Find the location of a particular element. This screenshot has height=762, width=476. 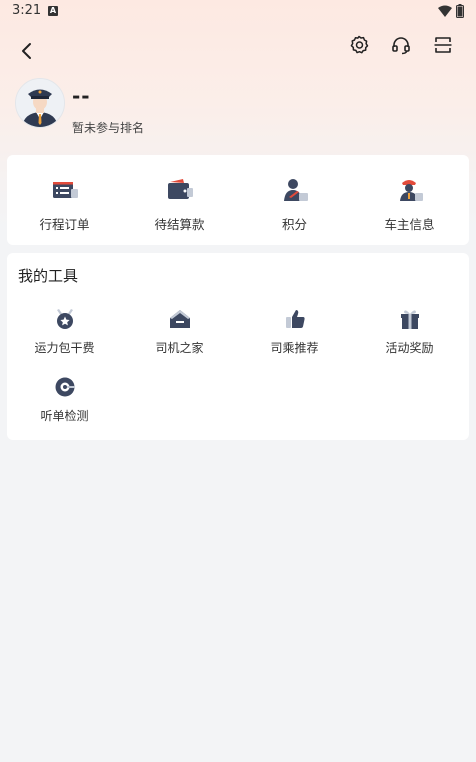

points-user-icon is located at coordinates (295, 190).